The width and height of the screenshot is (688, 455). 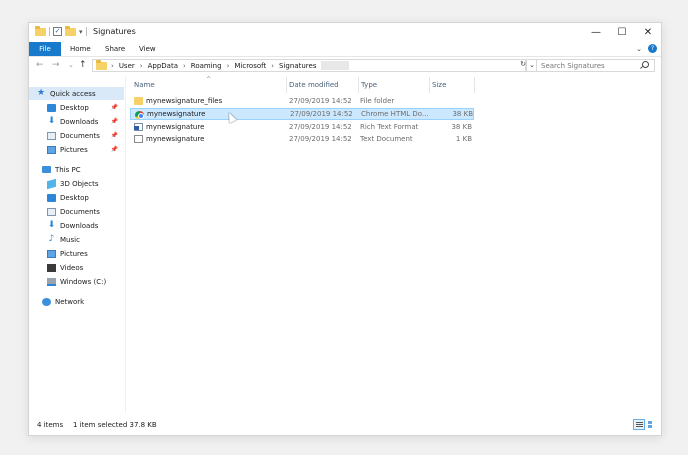 What do you see at coordinates (523, 65) in the screenshot?
I see `refresh-button: ↻` at bounding box center [523, 65].